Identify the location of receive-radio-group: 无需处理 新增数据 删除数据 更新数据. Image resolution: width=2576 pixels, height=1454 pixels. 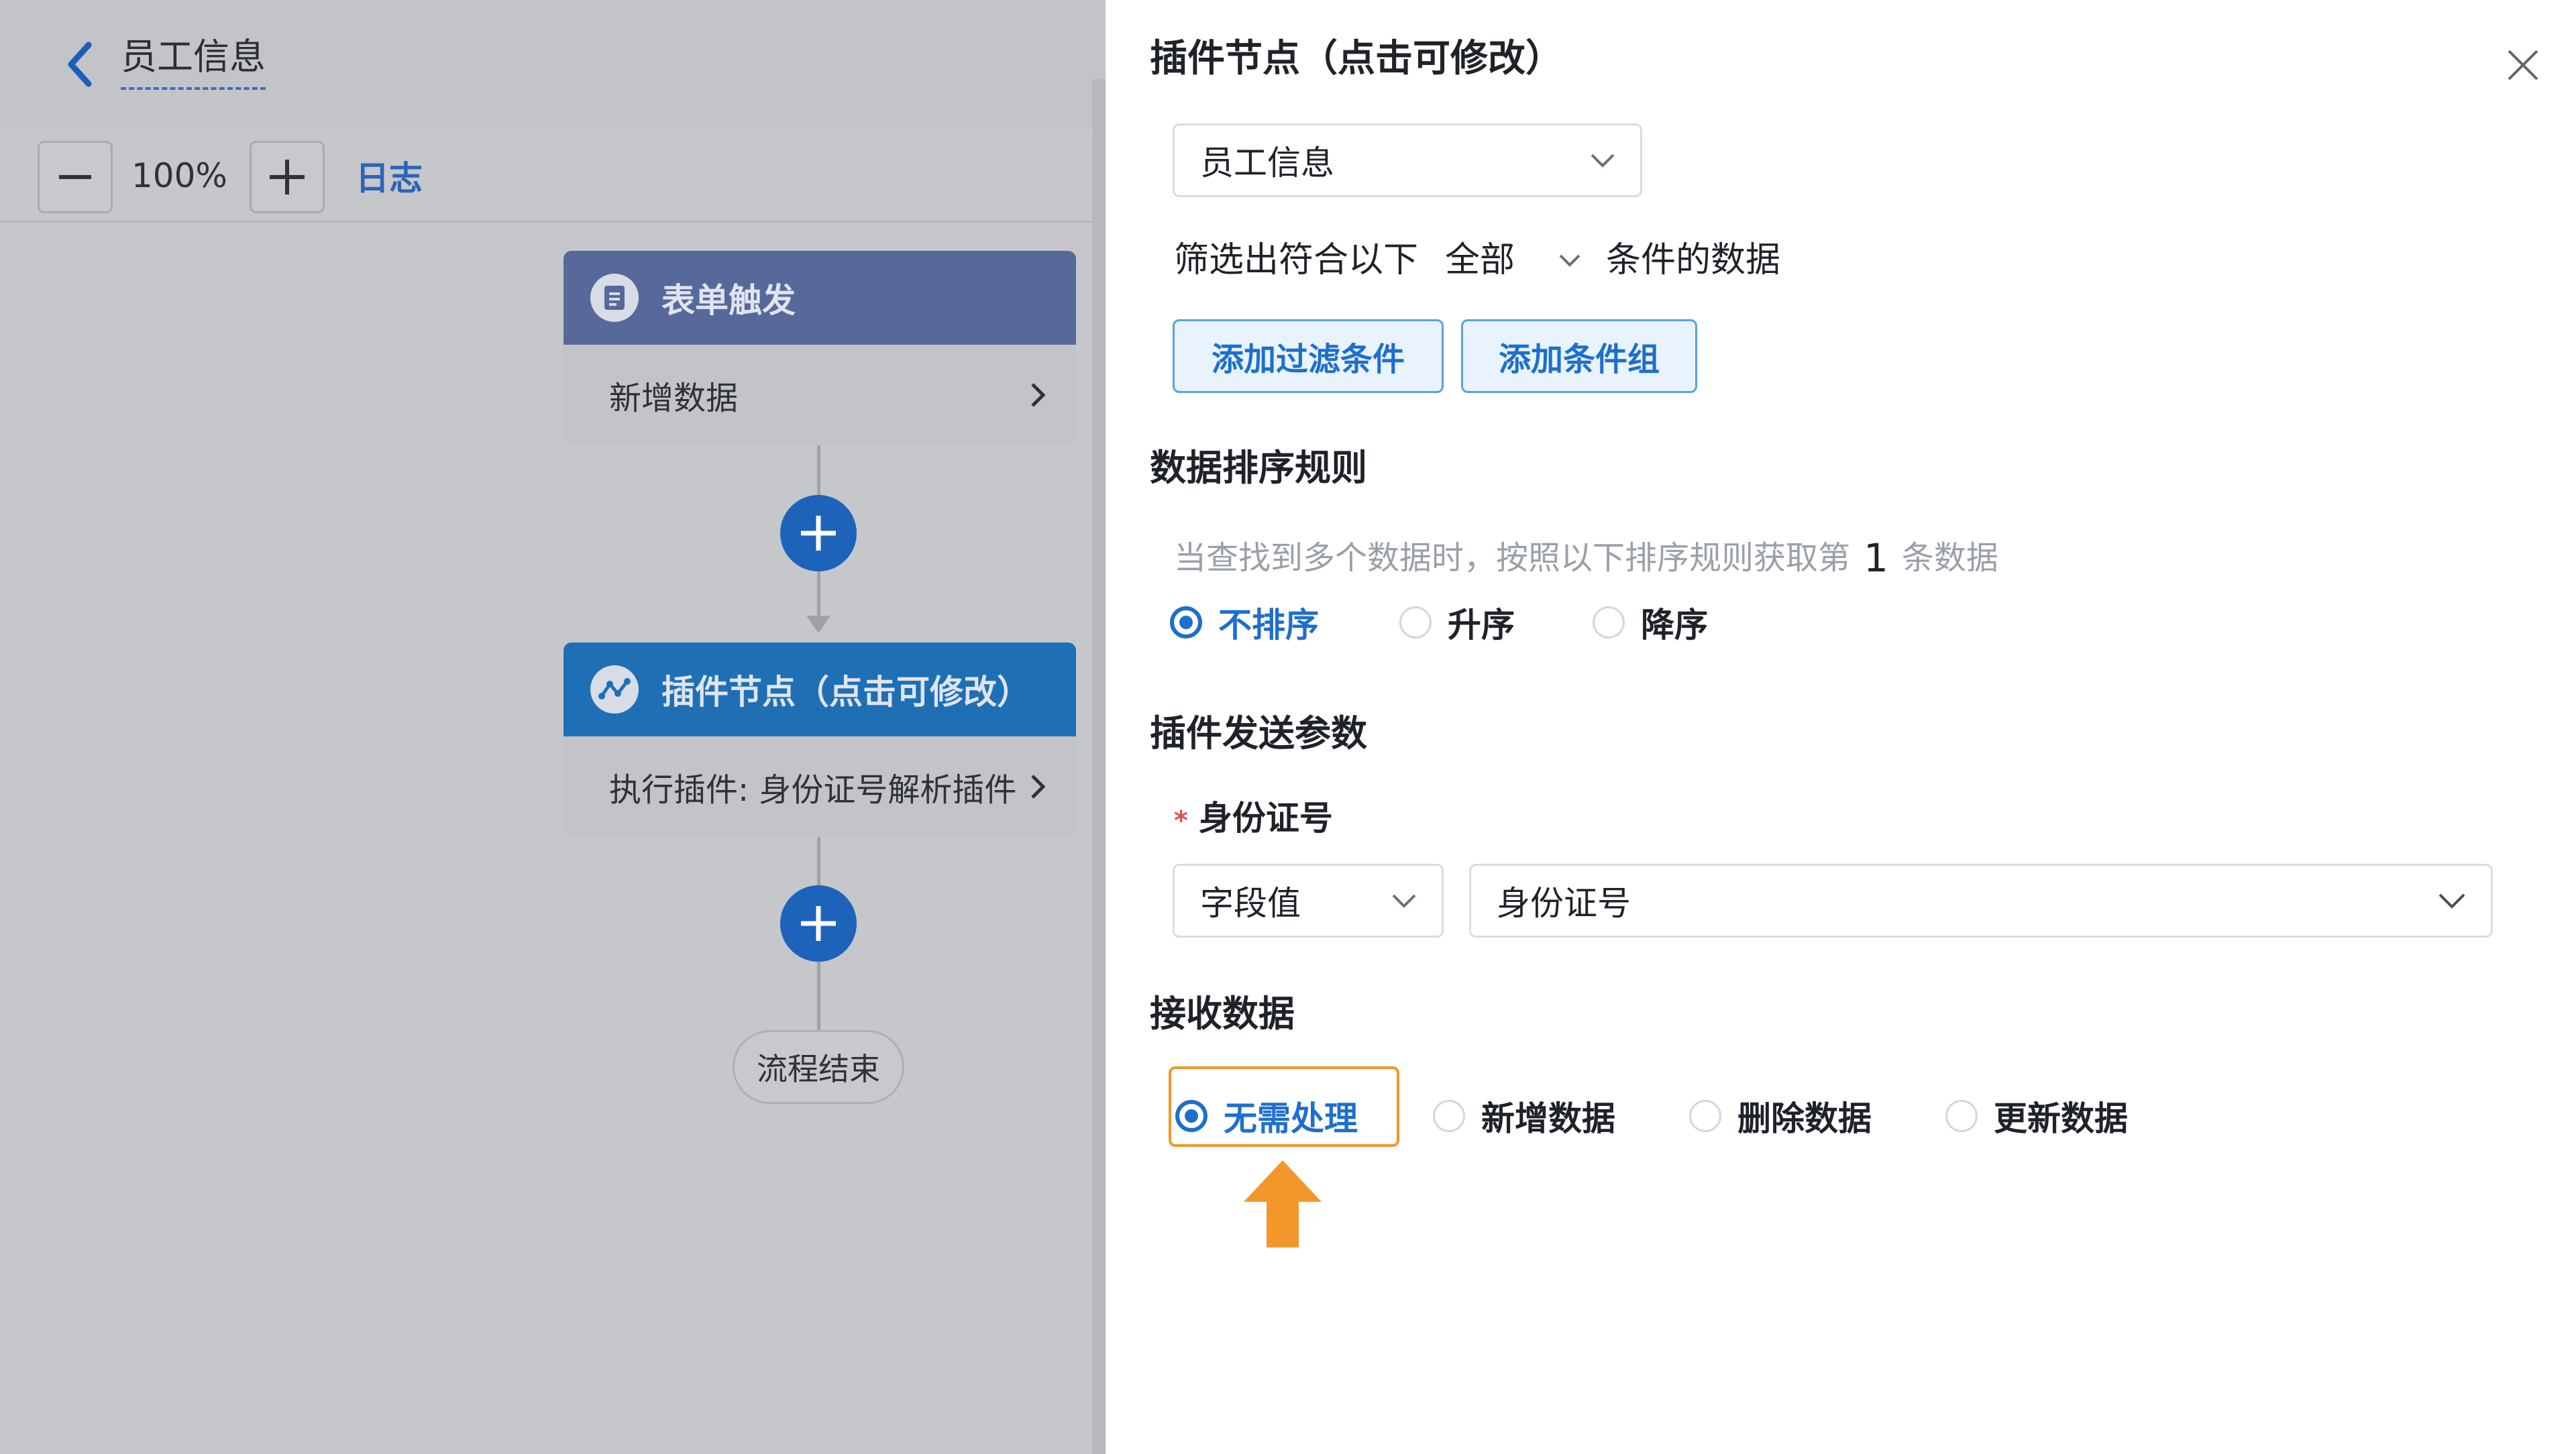
(1651, 1116).